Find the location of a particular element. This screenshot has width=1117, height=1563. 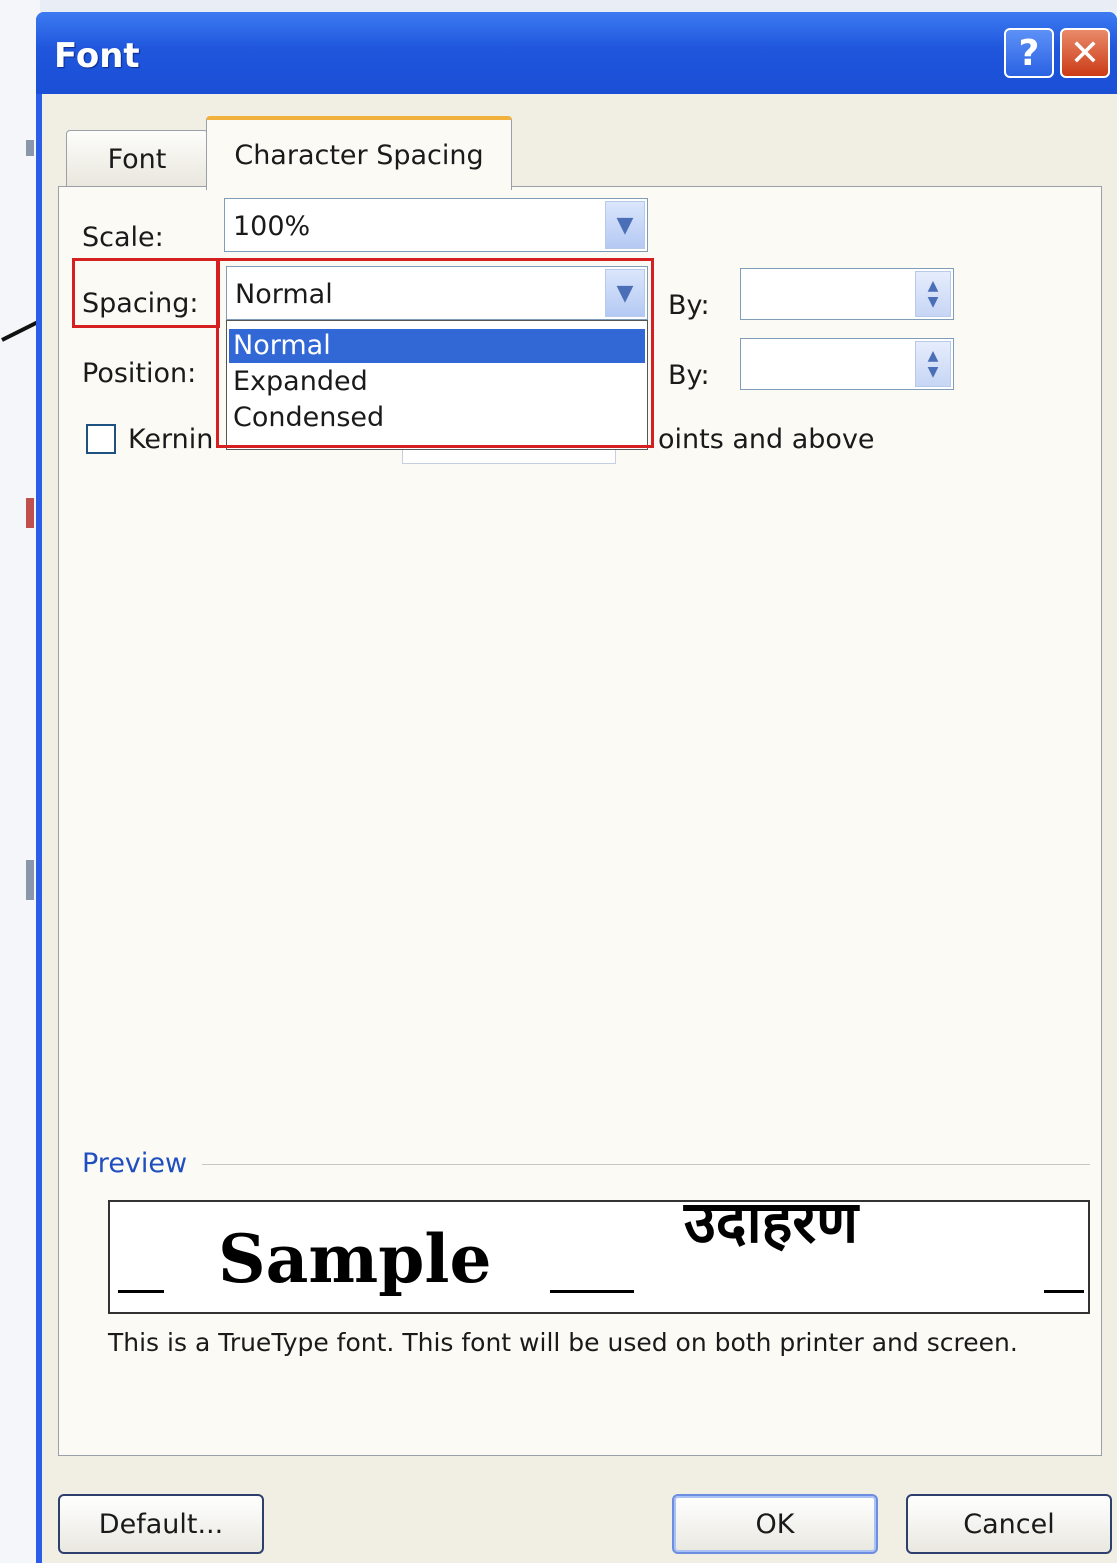

scale-combo: 100% ▼ is located at coordinates (436, 225).